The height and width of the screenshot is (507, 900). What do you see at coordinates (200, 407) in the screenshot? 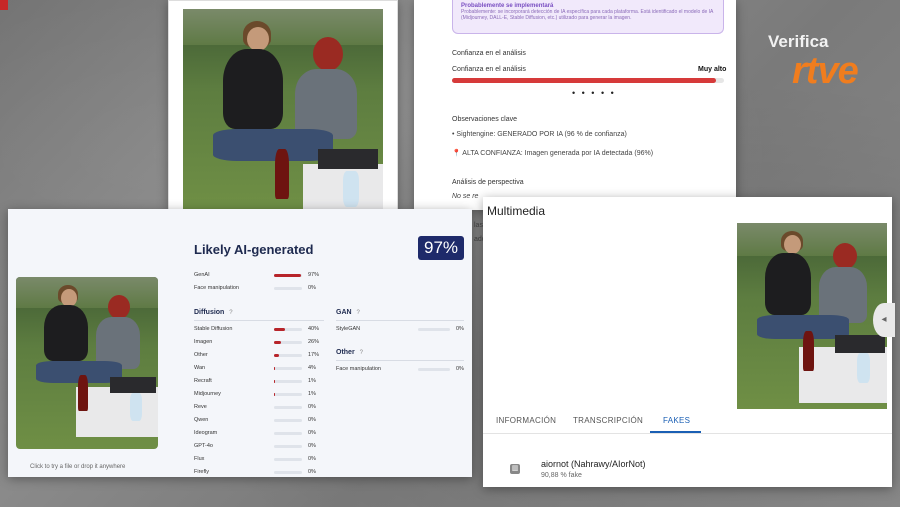
I see `score-row-label: Reve` at bounding box center [200, 407].